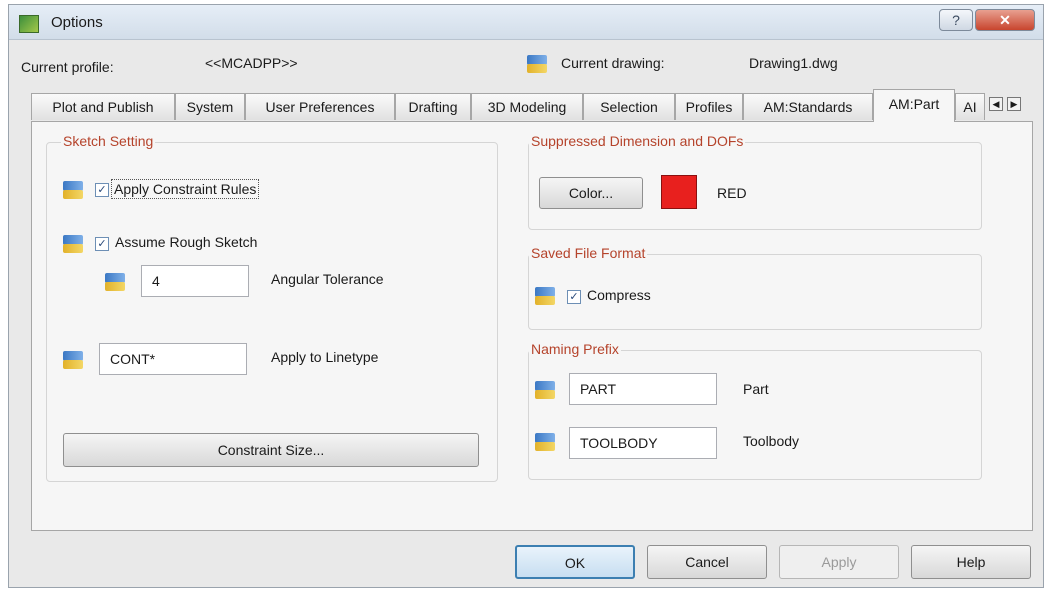 The width and height of the screenshot is (1052, 595). Describe the element at coordinates (103, 106) in the screenshot. I see `tab-plot-and-publish: Plot and Publish` at that location.